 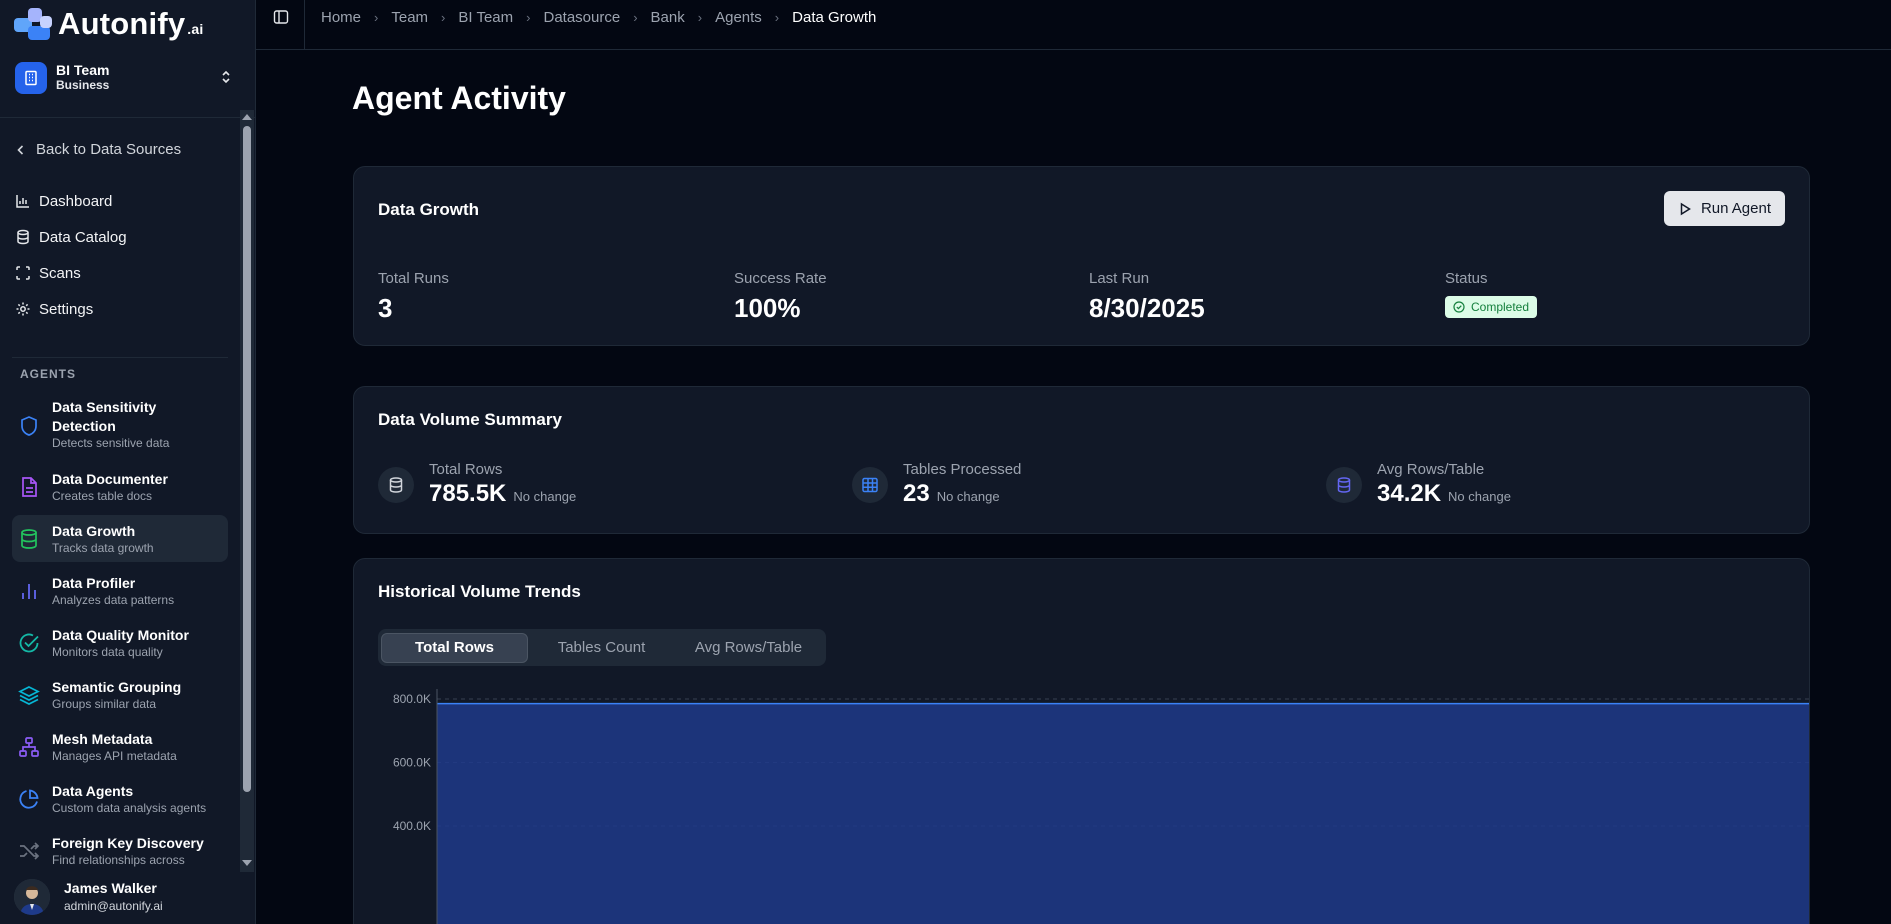 What do you see at coordinates (936, 484) in the screenshot?
I see `volume-stat-tables-processed: Tables Processed 23 No change` at bounding box center [936, 484].